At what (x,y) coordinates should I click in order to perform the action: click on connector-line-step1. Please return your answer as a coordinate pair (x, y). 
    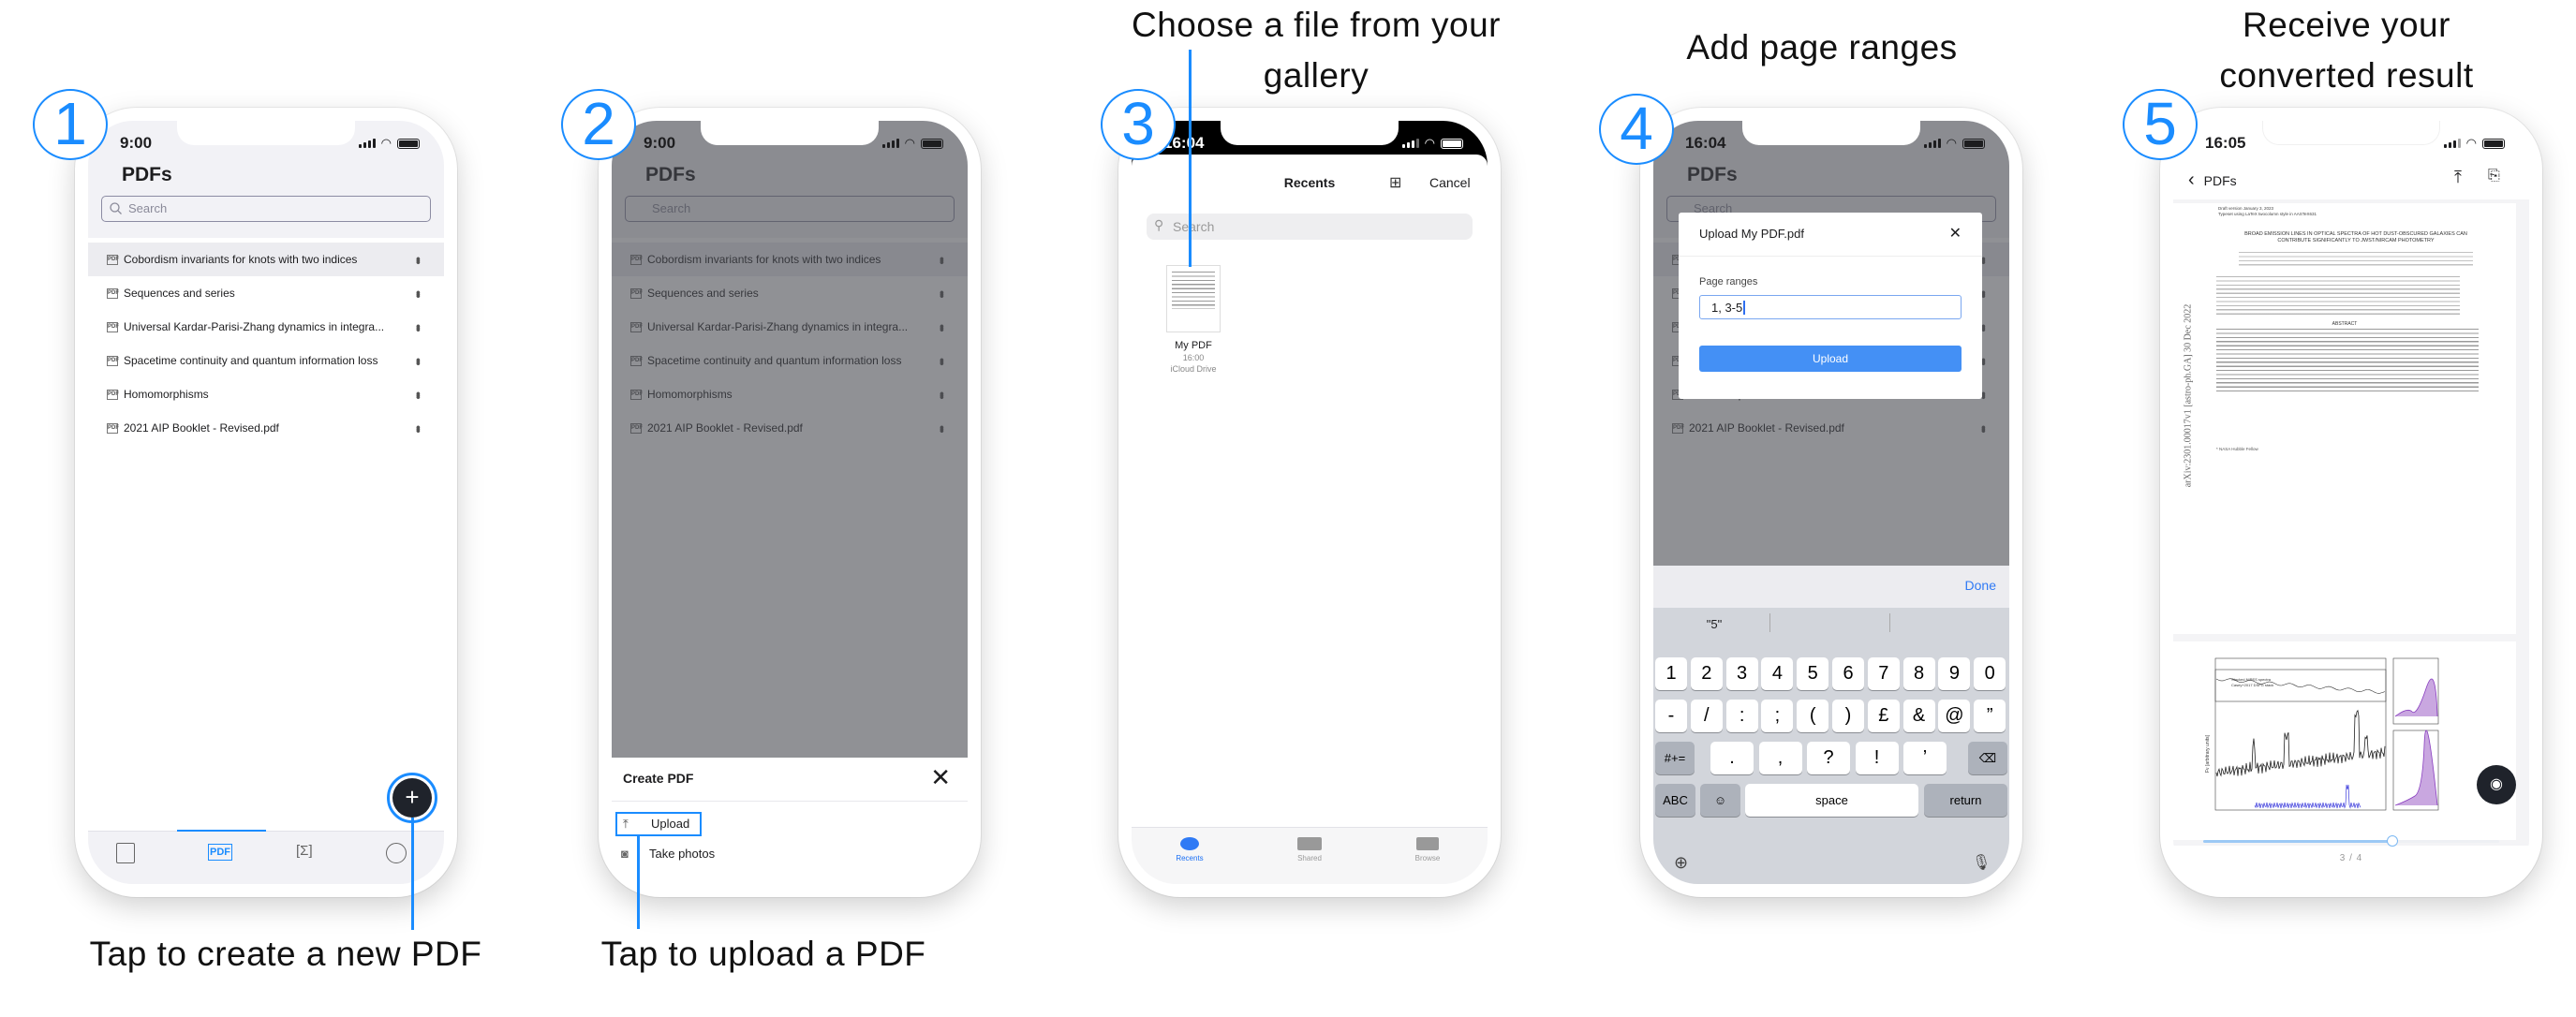
    Looking at the image, I should click on (413, 874).